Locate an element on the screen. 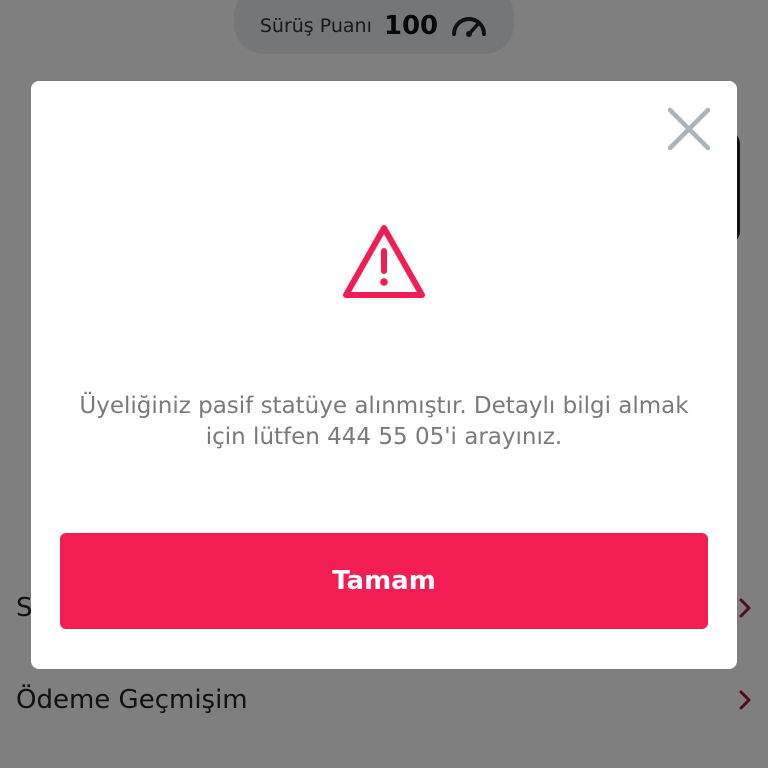  close-button is located at coordinates (689, 129).